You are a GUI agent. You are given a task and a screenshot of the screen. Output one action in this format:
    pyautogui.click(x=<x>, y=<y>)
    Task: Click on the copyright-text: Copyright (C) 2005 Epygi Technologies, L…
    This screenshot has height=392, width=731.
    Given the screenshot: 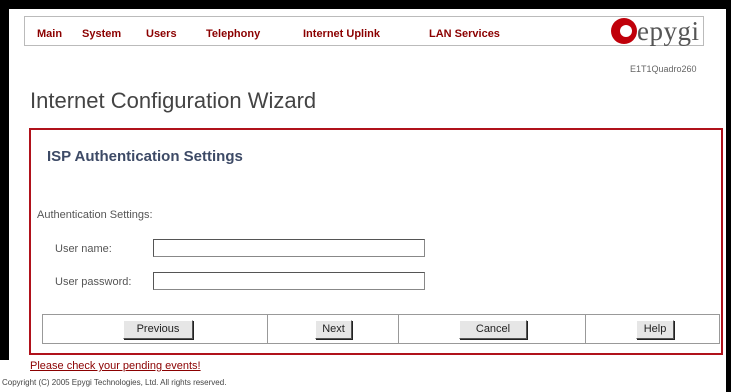 What is the action you would take?
    pyautogui.click(x=114, y=382)
    